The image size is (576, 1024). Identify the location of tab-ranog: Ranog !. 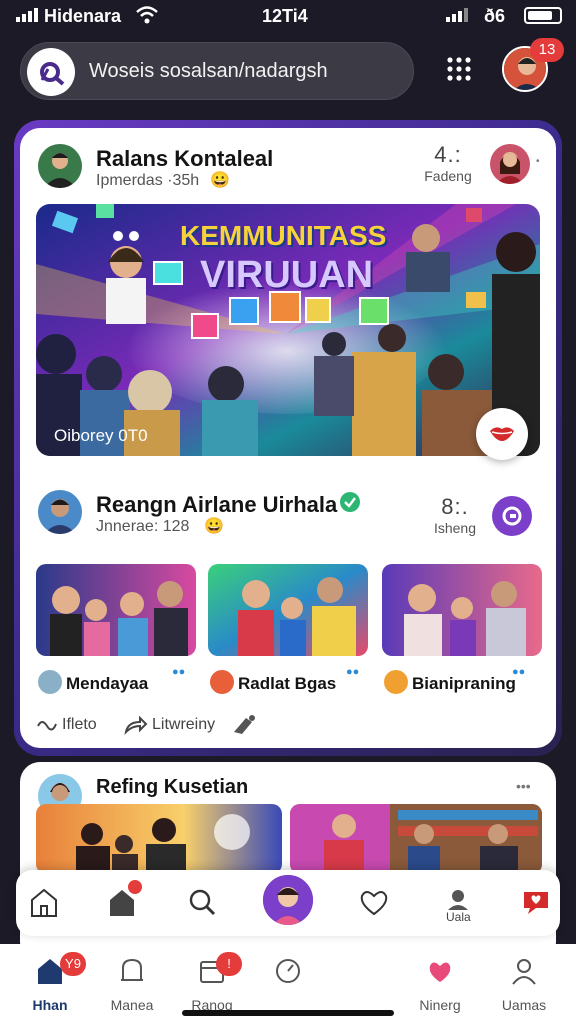
(212, 984).